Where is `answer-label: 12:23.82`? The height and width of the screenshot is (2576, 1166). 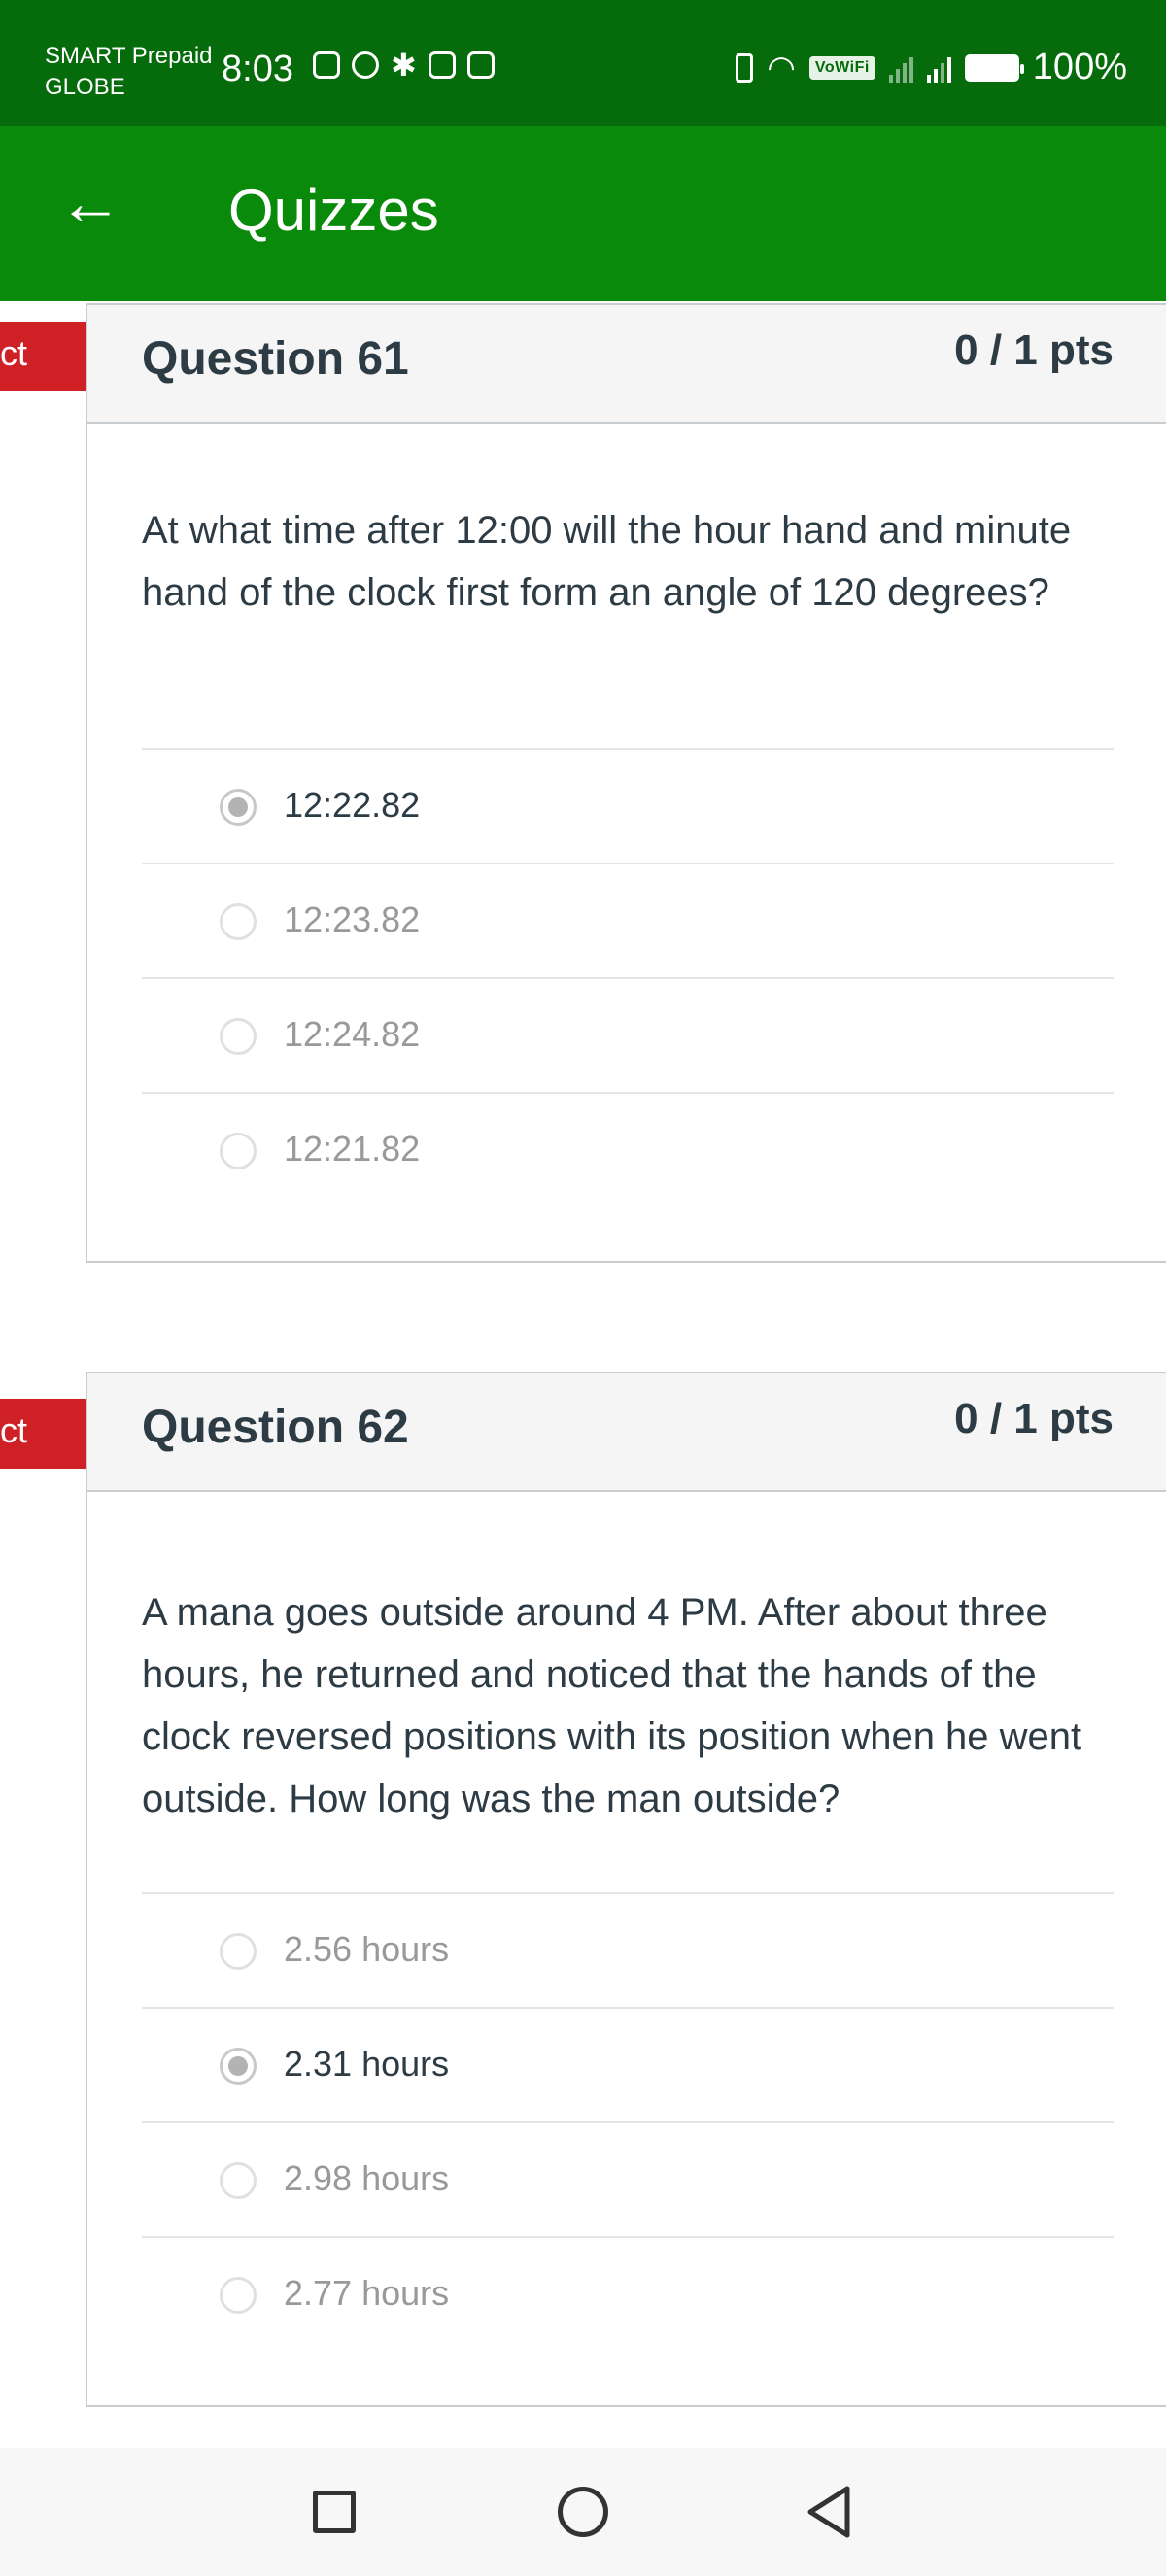
answer-label: 12:23.82 is located at coordinates (352, 919).